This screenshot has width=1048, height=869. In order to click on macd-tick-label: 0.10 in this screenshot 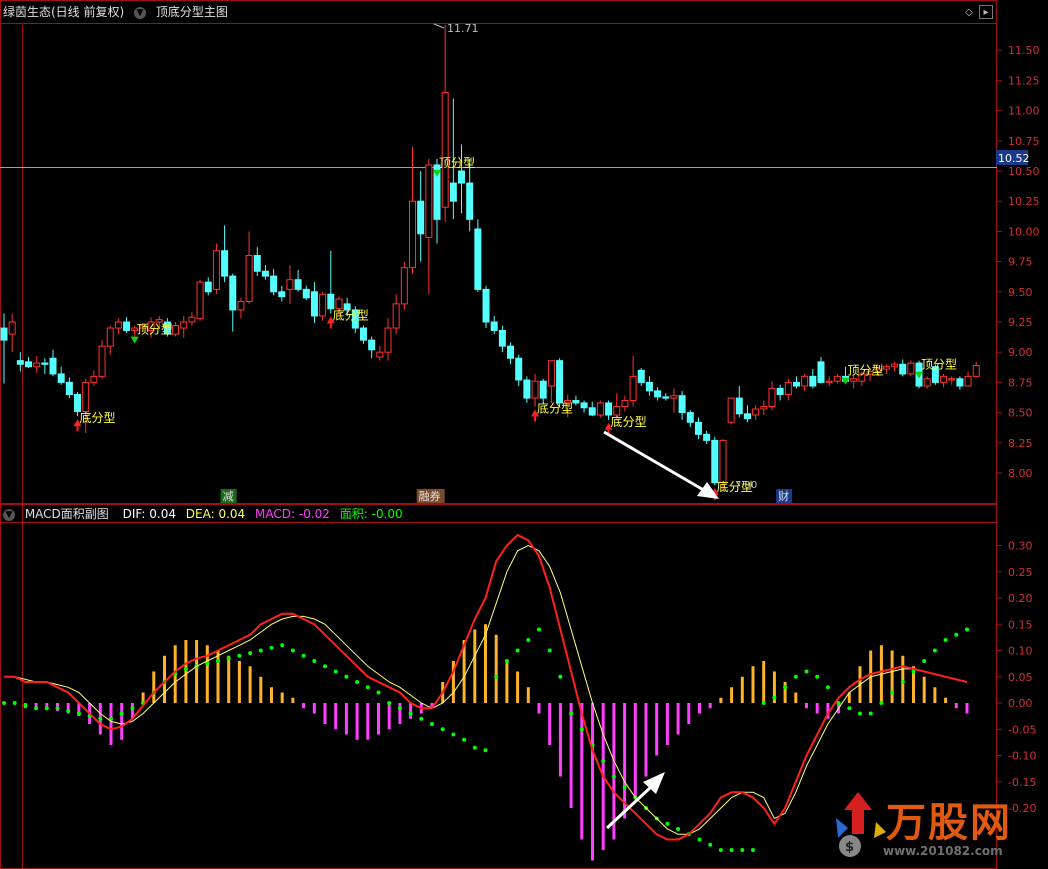, I will do `click(1020, 651)`.